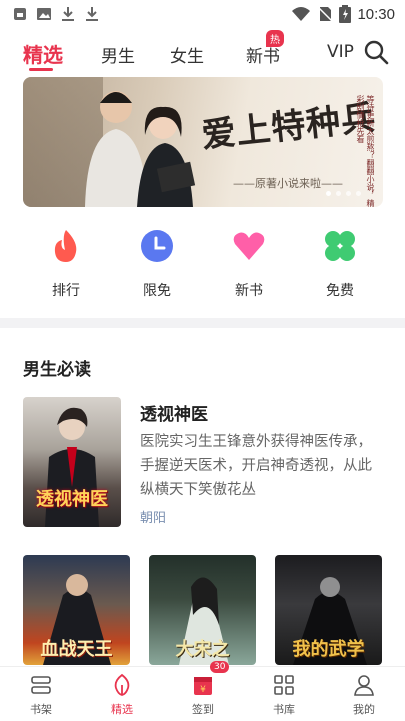  Describe the element at coordinates (249, 264) in the screenshot. I see `quick-entry-new-books: 新书` at that location.